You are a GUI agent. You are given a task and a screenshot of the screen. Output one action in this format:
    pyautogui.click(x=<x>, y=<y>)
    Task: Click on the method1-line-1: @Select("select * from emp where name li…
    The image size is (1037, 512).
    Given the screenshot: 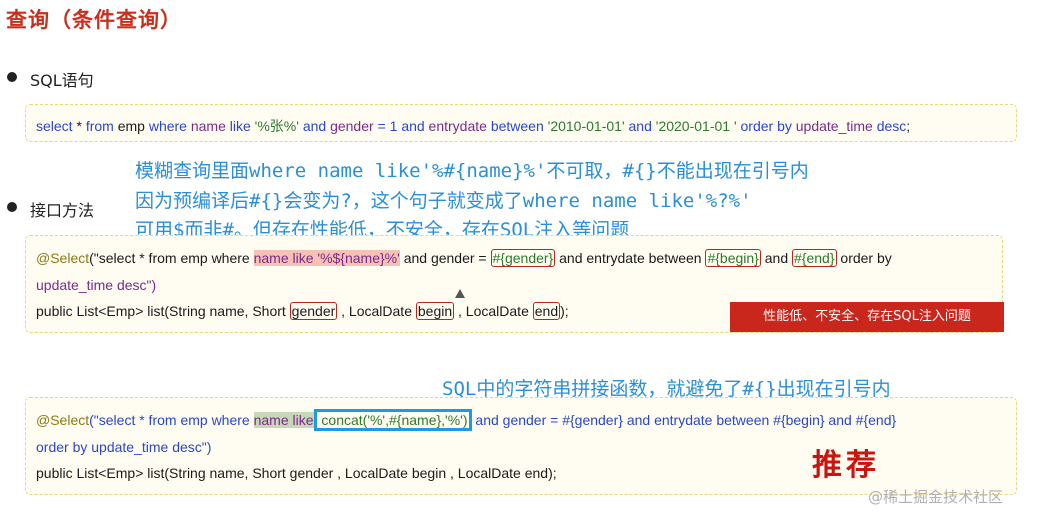 What is the action you would take?
    pyautogui.click(x=464, y=258)
    